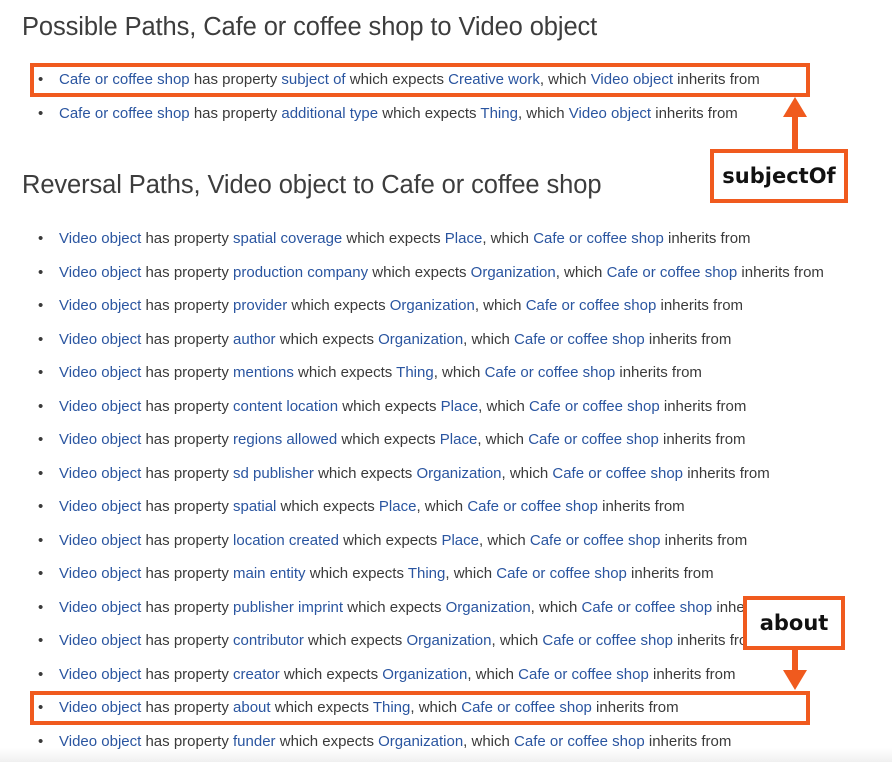 This screenshot has width=892, height=762. What do you see at coordinates (263, 372) in the screenshot?
I see `property-link: mentions` at bounding box center [263, 372].